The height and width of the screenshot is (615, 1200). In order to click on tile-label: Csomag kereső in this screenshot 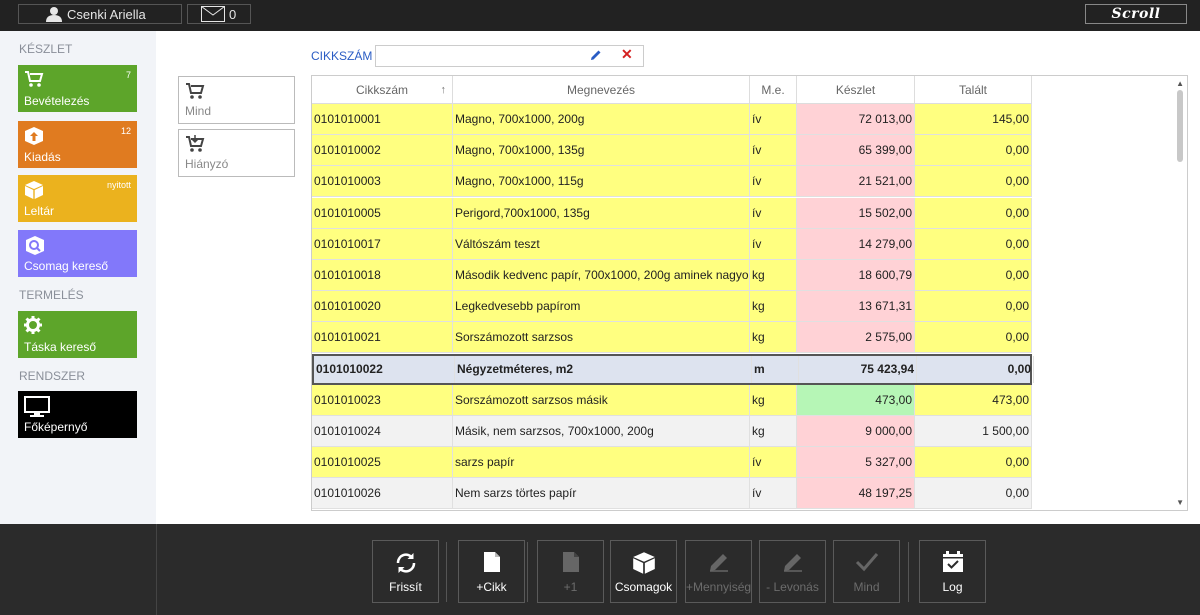, I will do `click(66, 266)`.